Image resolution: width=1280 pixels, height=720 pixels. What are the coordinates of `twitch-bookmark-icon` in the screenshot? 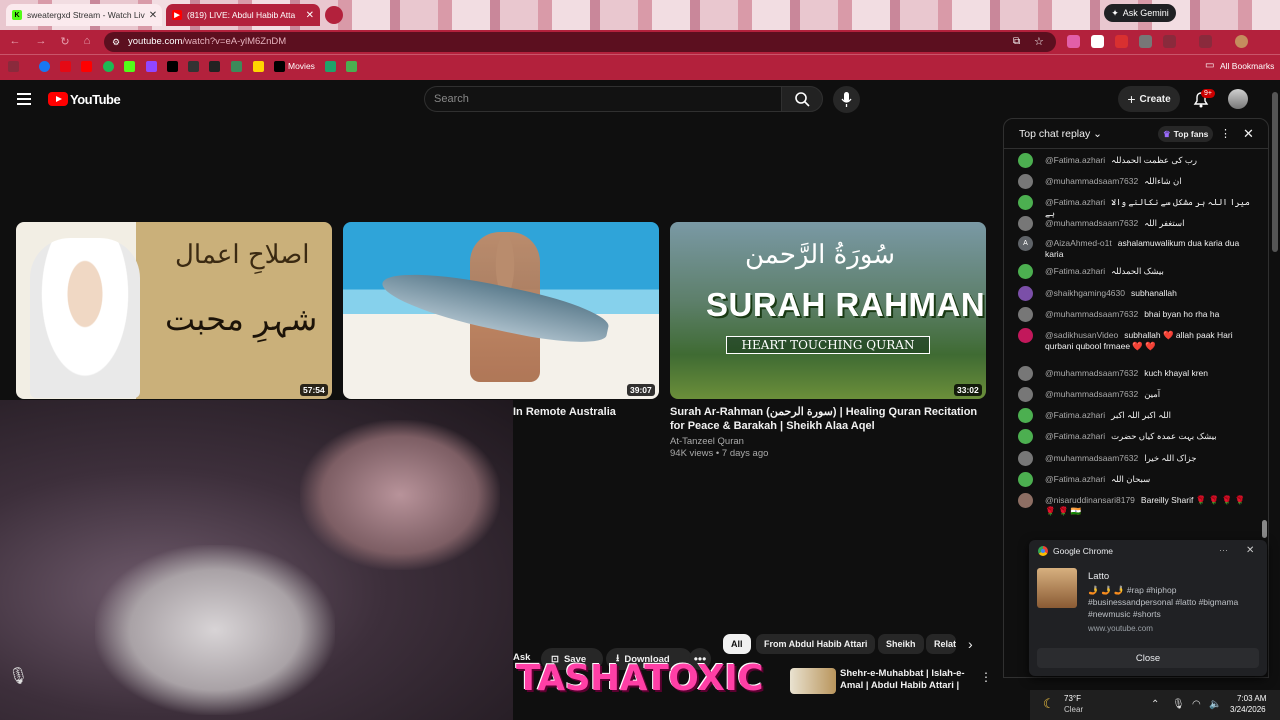 It's located at (151, 66).